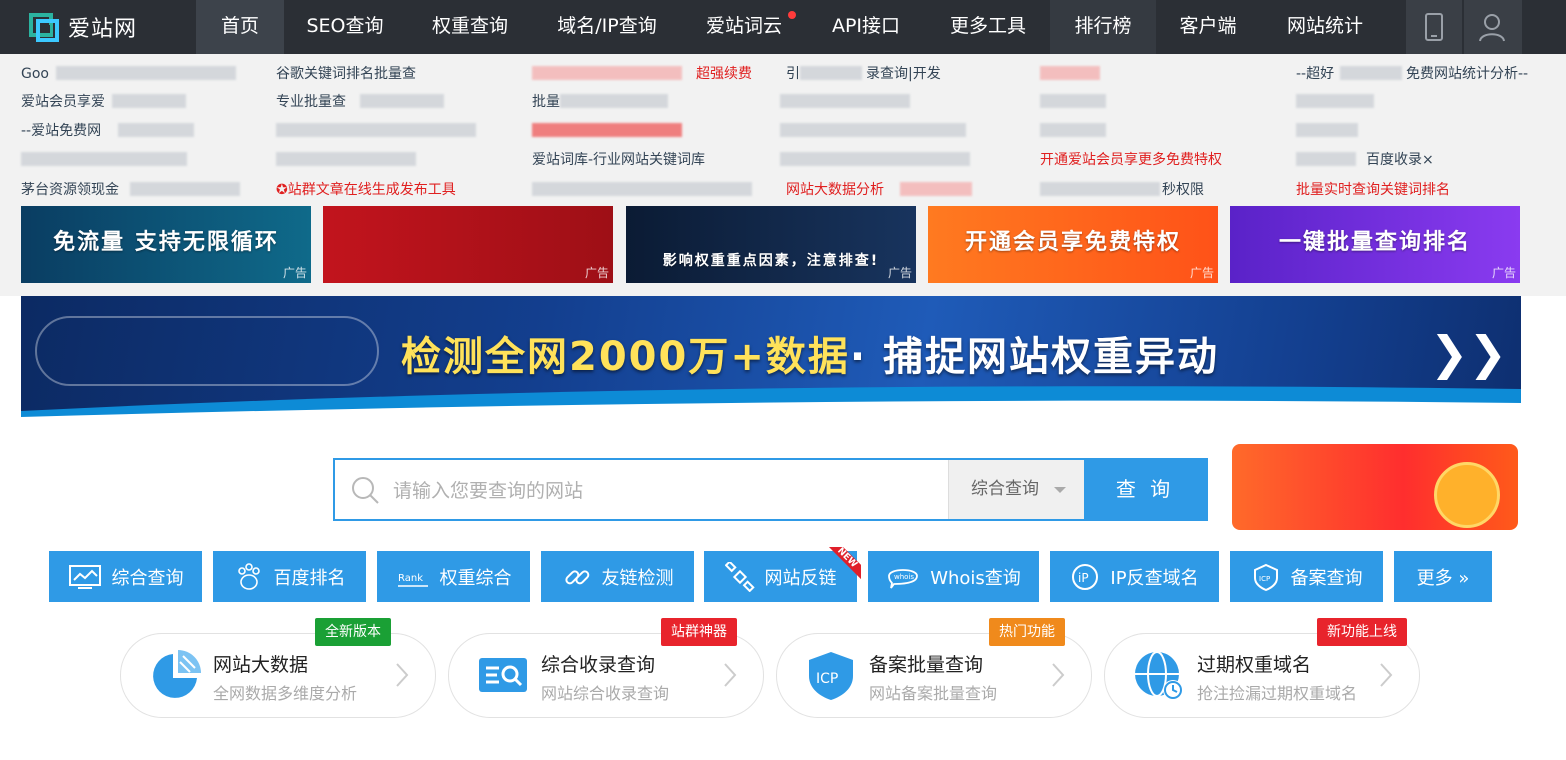  Describe the element at coordinates (70, 190) in the screenshot. I see `promo-link: 茅台资源领现金` at that location.